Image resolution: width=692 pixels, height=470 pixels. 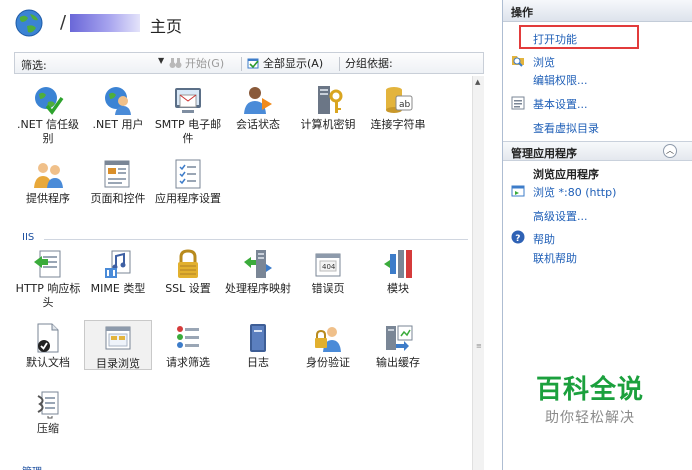 I want to click on net-users-icon, so click(x=118, y=101).